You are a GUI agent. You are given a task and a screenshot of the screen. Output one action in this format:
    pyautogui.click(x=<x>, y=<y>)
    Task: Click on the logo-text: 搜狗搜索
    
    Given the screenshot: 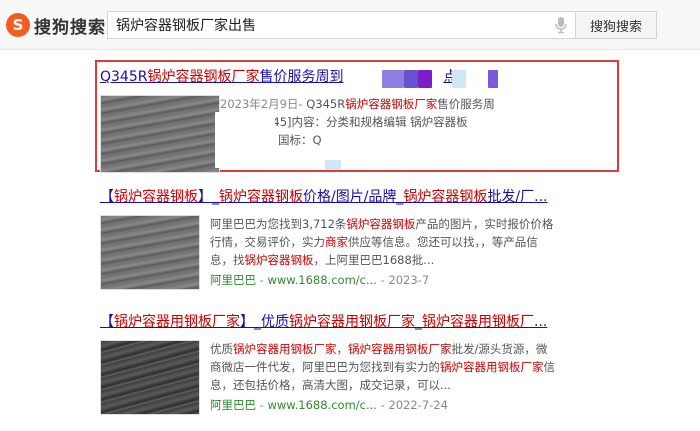 What is the action you would take?
    pyautogui.click(x=70, y=27)
    